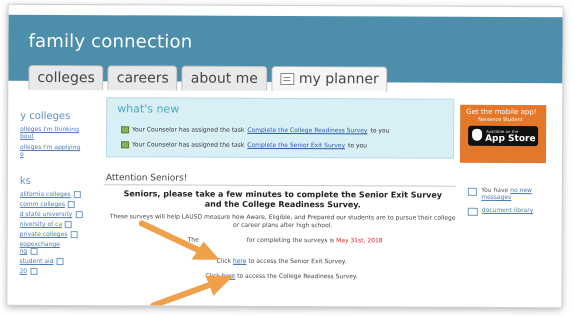  I want to click on library-row: document library, so click(512, 211).